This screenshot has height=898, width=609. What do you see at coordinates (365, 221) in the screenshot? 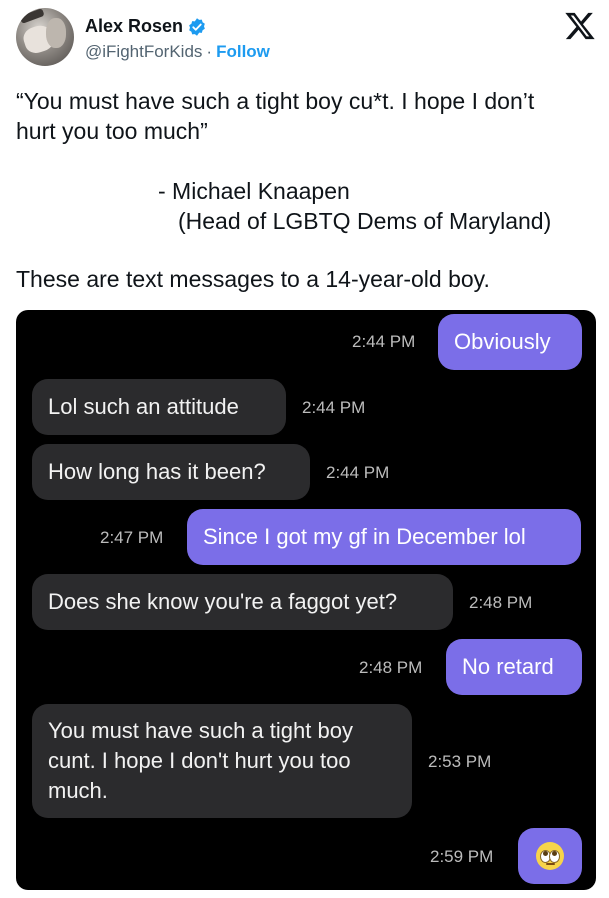
I see `attribution-title: (Head of LGBTQ Dems of Maryland)` at bounding box center [365, 221].